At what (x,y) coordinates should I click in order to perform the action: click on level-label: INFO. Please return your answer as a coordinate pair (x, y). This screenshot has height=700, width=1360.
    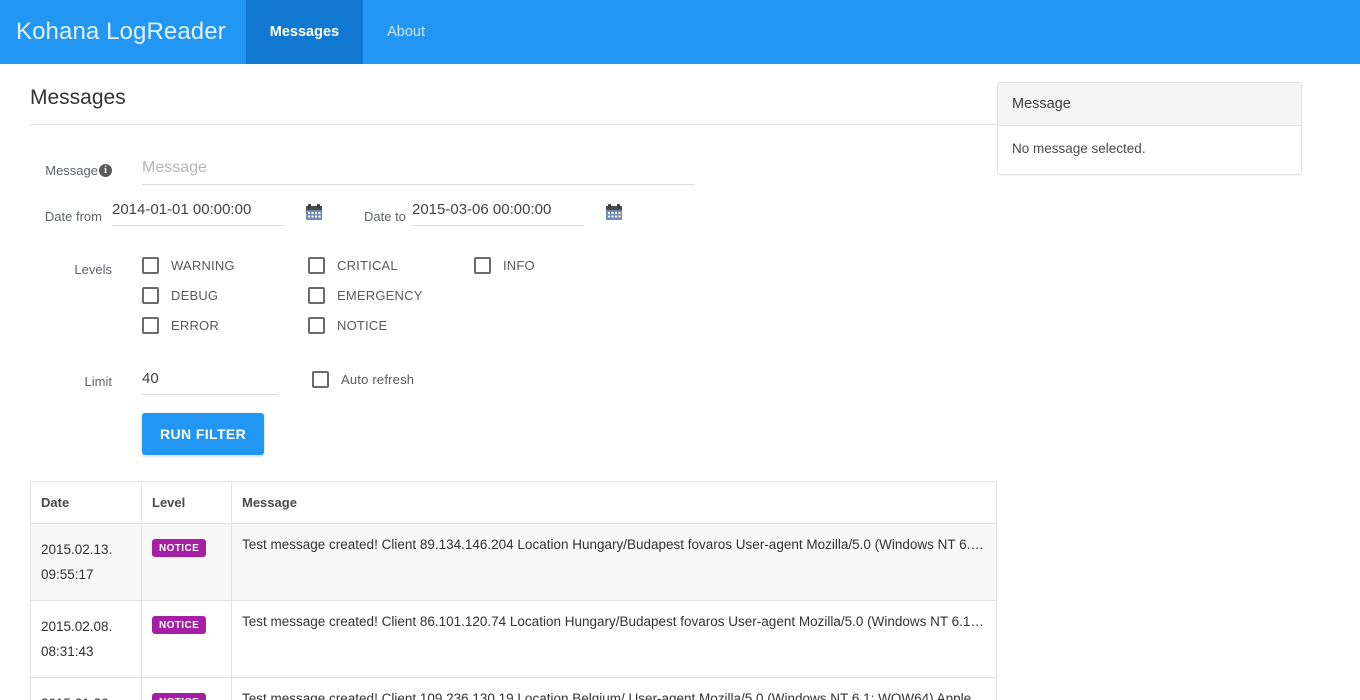
    Looking at the image, I should click on (519, 265).